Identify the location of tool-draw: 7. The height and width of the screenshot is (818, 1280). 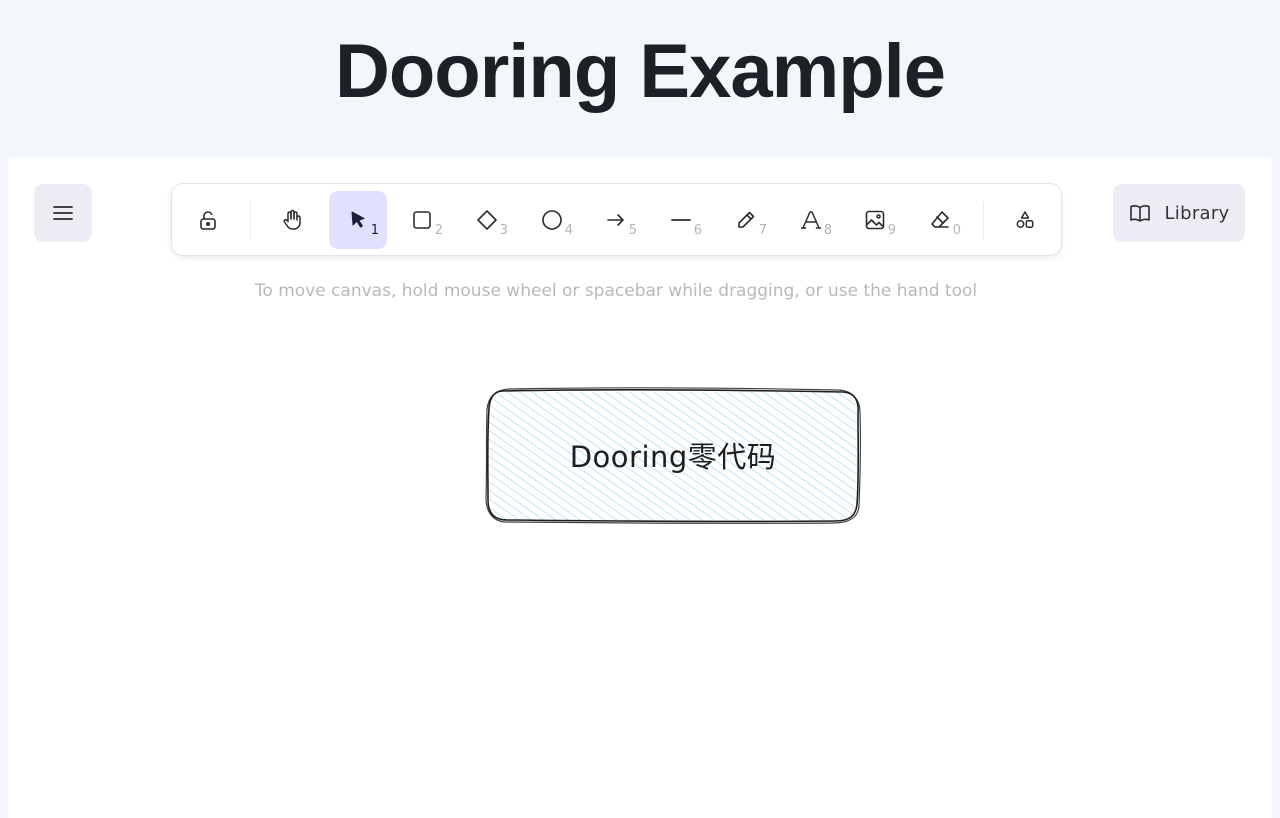
(746, 220).